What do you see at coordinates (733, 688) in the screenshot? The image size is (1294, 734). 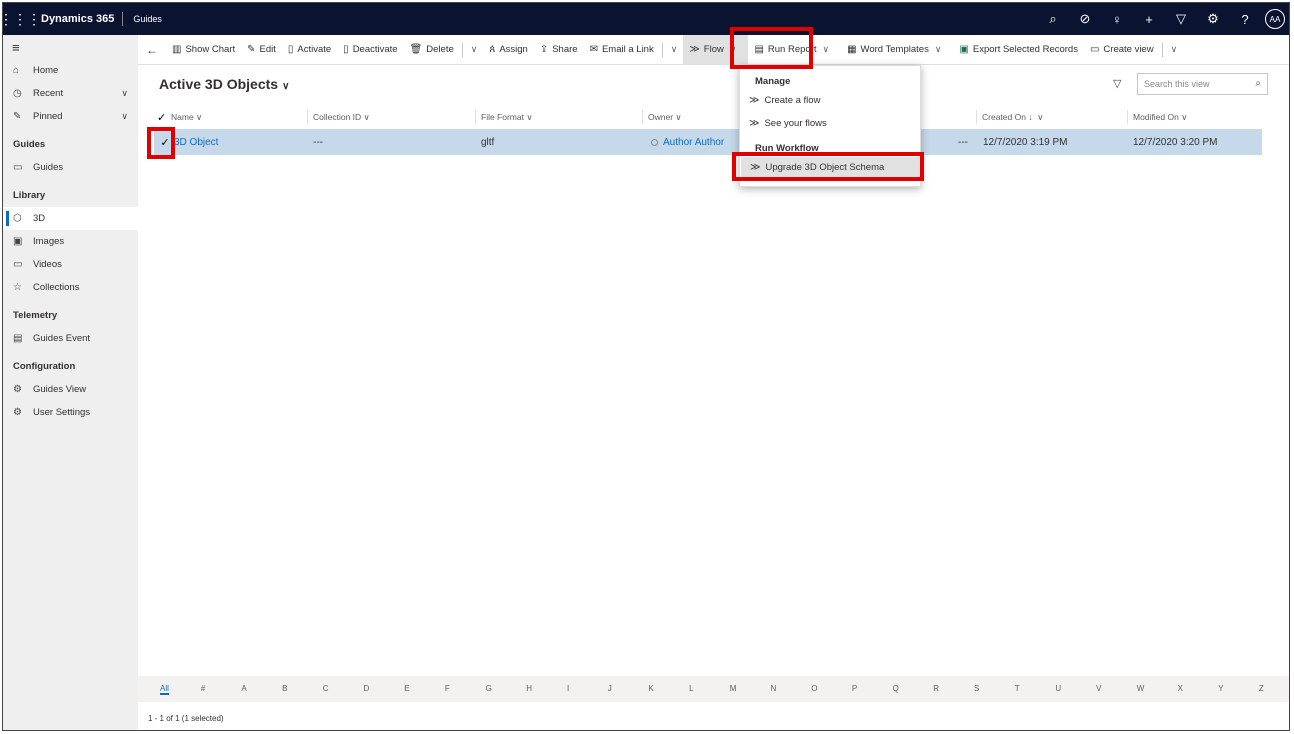 I see `alpha-filter-letter: M` at bounding box center [733, 688].